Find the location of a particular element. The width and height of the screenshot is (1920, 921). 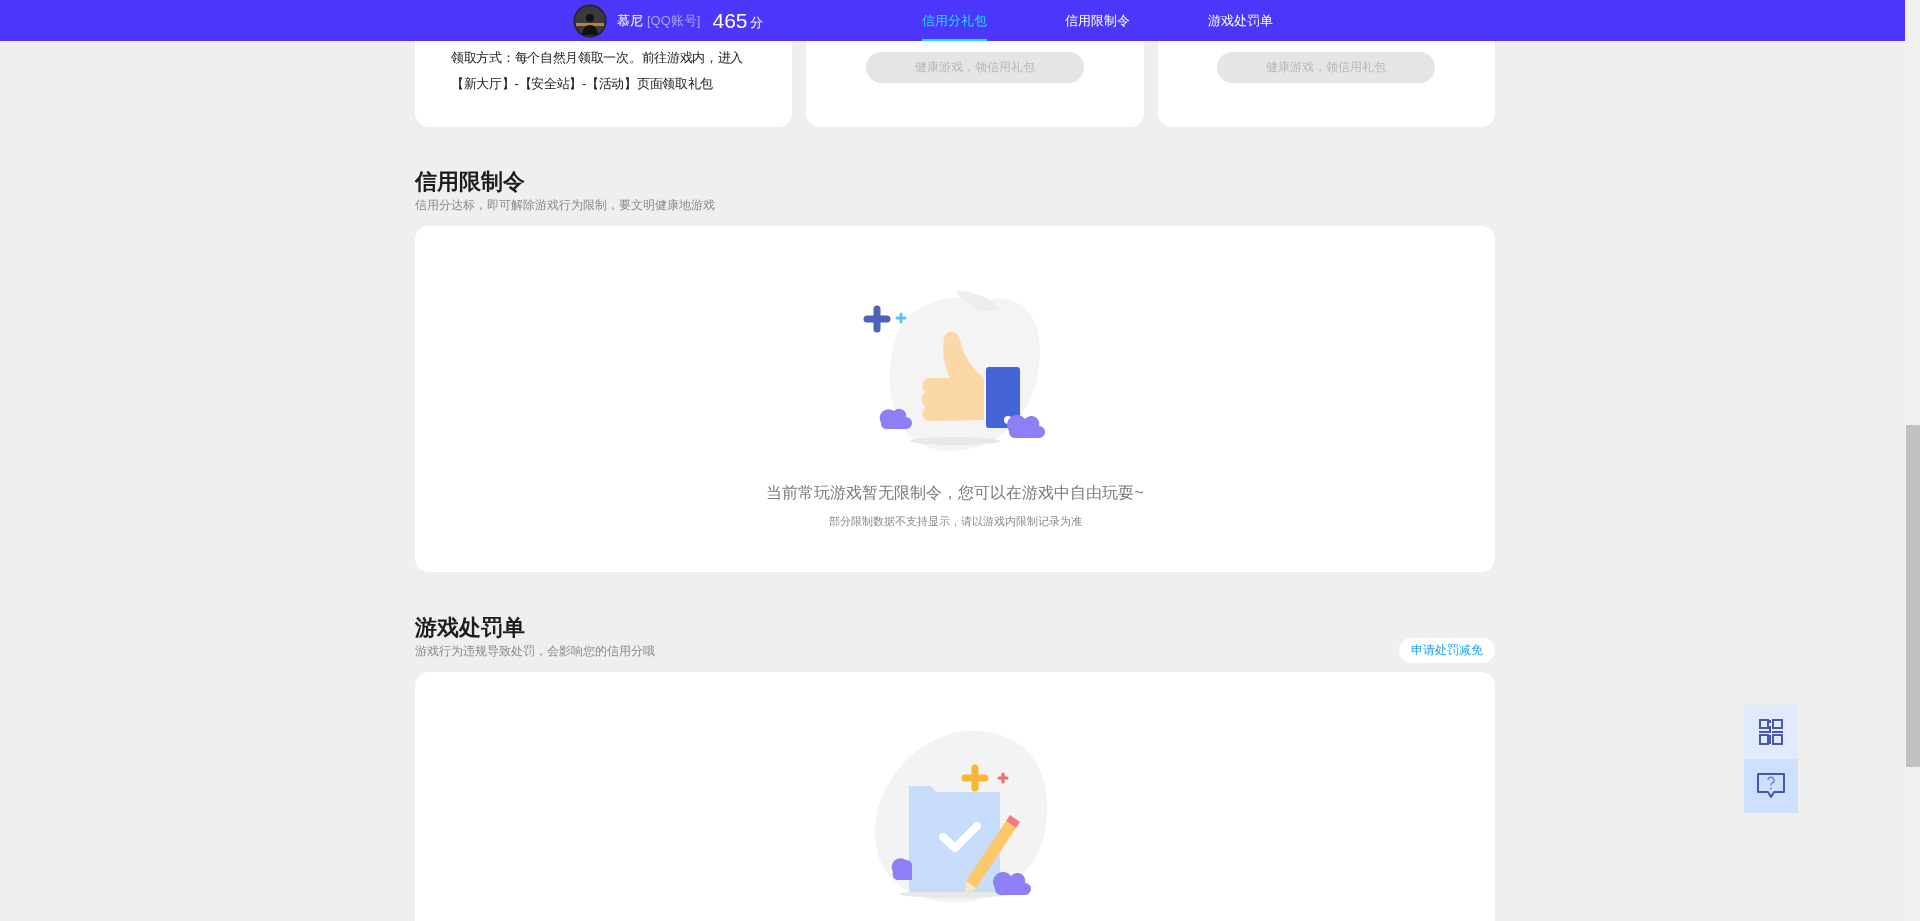

nav-tab: 信用限制令 is located at coordinates (1097, 20).